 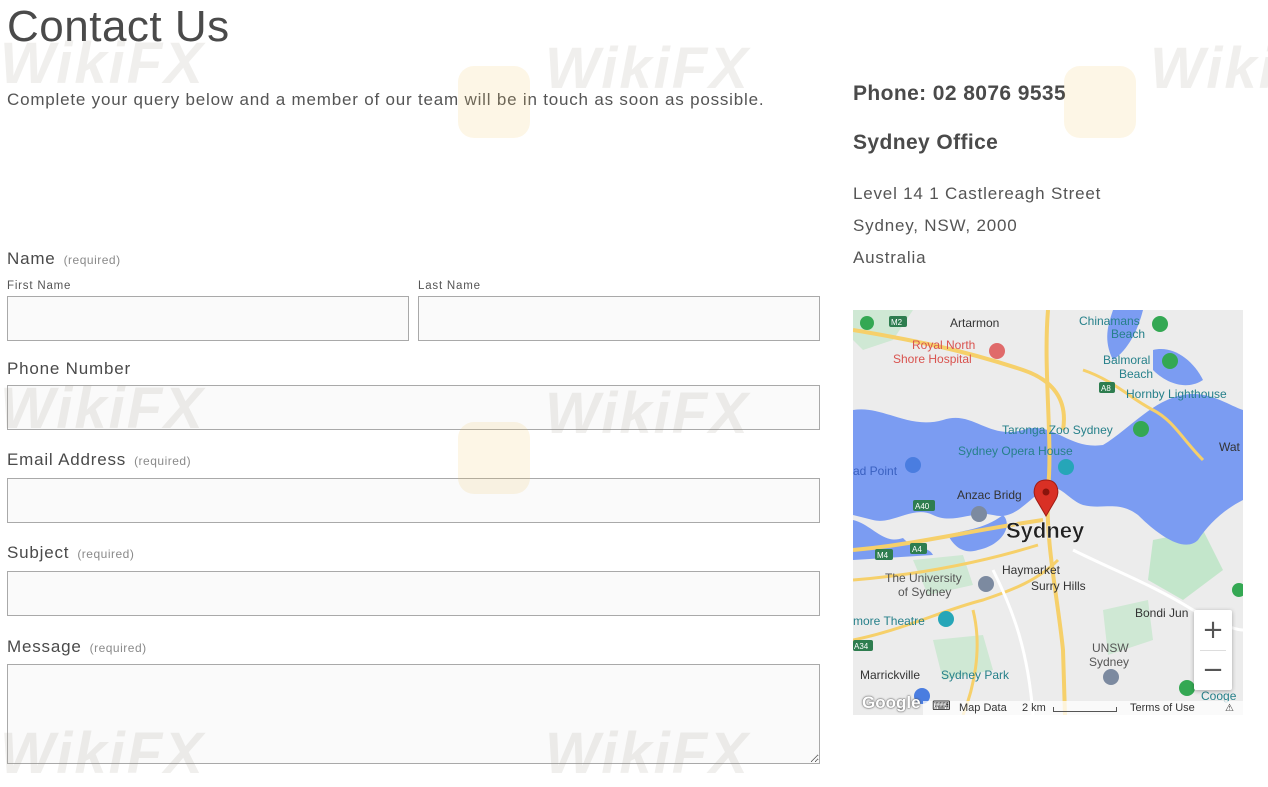 What do you see at coordinates (917, 549) in the screenshot?
I see `road-shield-label: A4` at bounding box center [917, 549].